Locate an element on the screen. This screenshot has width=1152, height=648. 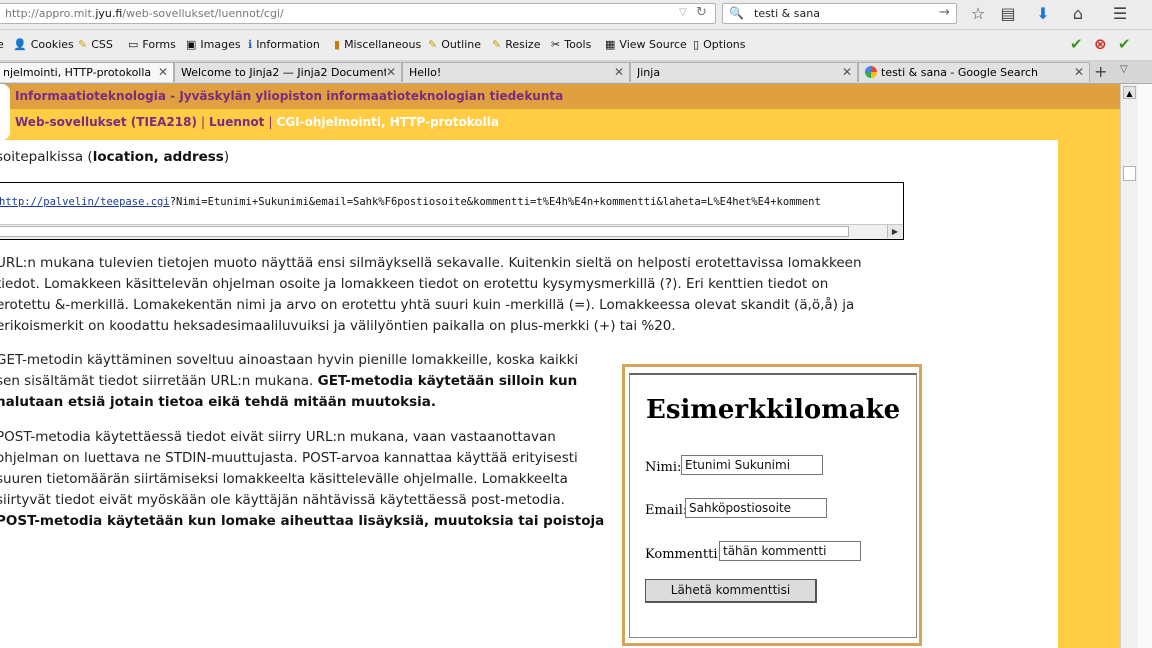
name-field: Etunimi Sukunimi is located at coordinates (752, 465).